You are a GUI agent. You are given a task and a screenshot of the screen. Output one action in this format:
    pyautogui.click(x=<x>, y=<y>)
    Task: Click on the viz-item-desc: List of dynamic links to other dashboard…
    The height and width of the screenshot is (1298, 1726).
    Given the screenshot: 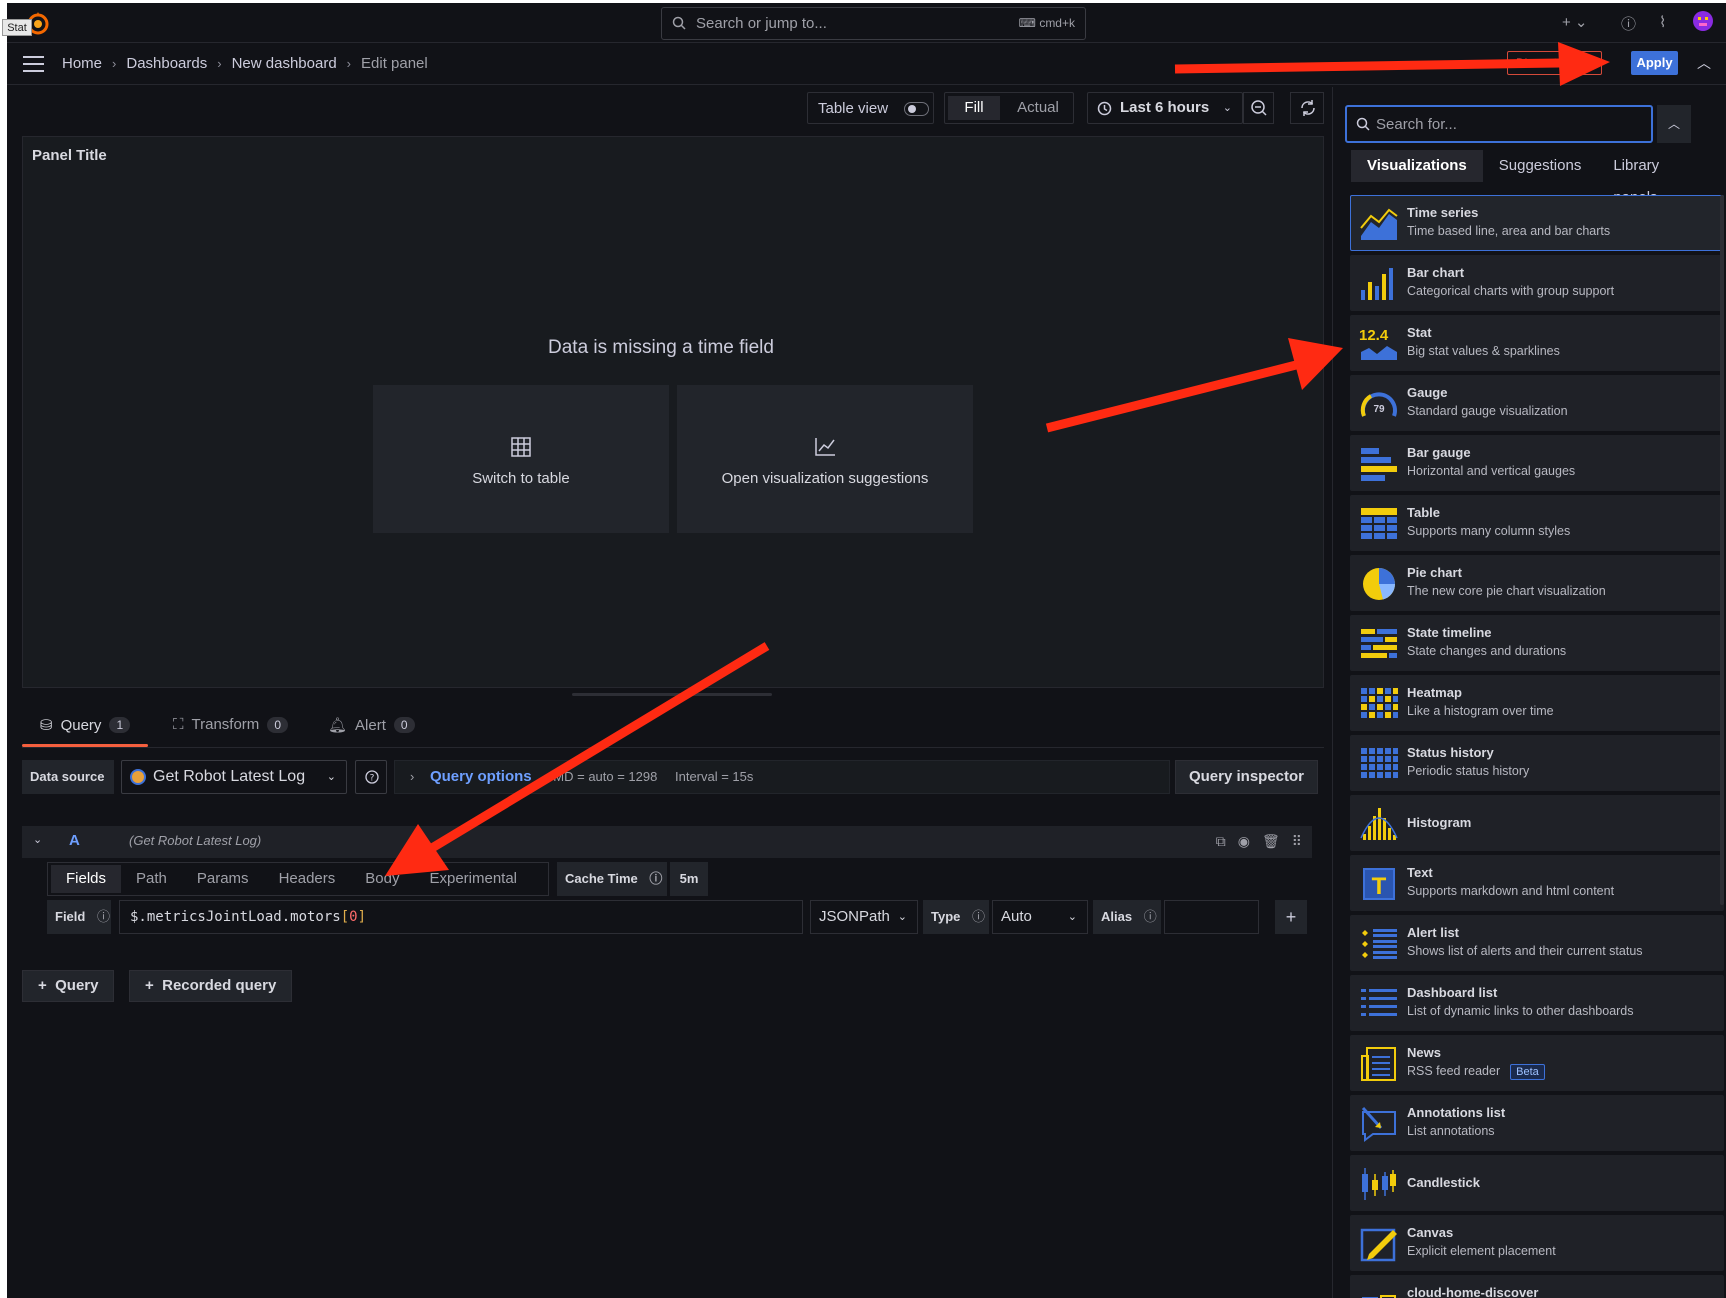 What is the action you would take?
    pyautogui.click(x=1520, y=1011)
    